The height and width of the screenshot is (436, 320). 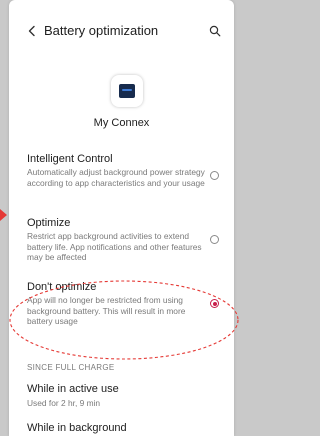 I want to click on search-button, so click(x=215, y=31).